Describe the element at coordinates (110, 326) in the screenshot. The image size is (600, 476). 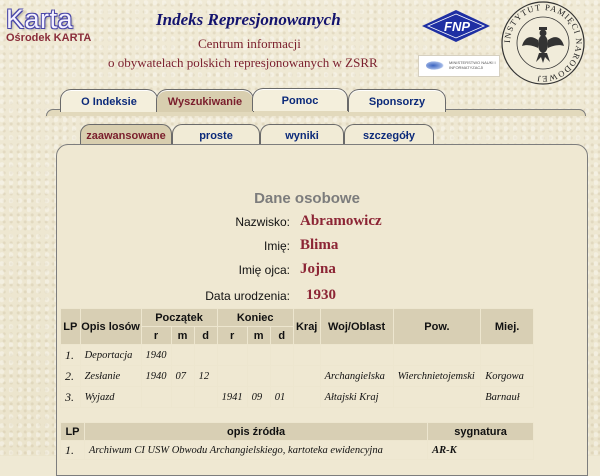
I see `col-opis-losow: Opis losów` at that location.